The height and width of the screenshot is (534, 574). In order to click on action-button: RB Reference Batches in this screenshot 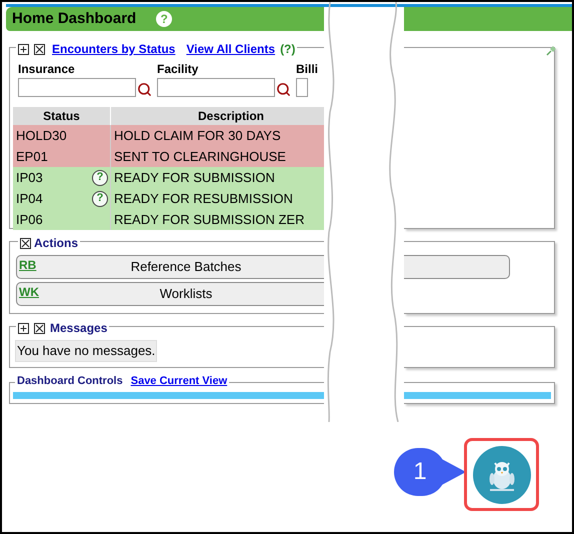, I will do `click(170, 267)`.